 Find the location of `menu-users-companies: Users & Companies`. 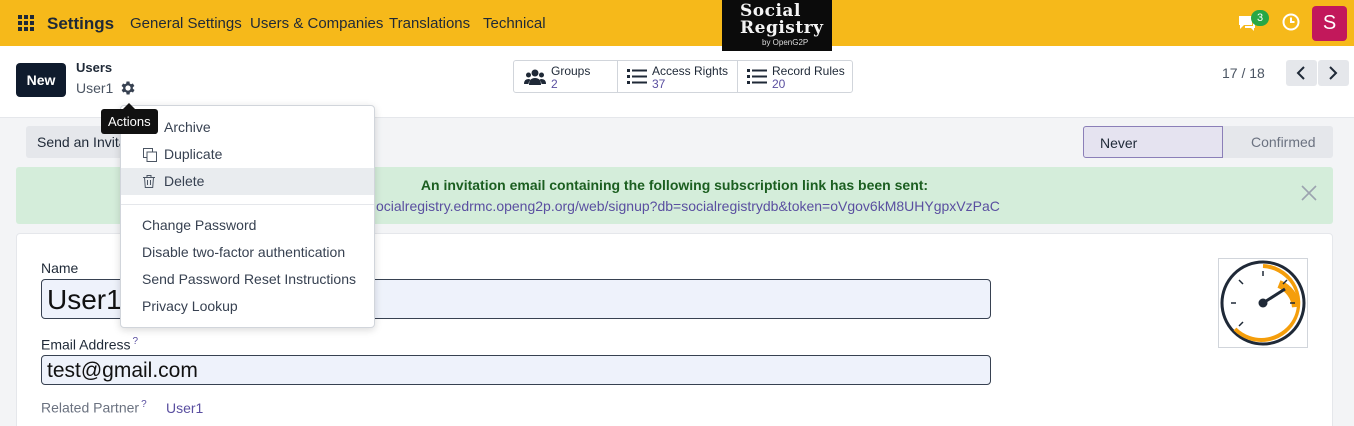

menu-users-companies: Users & Companies is located at coordinates (316, 23).